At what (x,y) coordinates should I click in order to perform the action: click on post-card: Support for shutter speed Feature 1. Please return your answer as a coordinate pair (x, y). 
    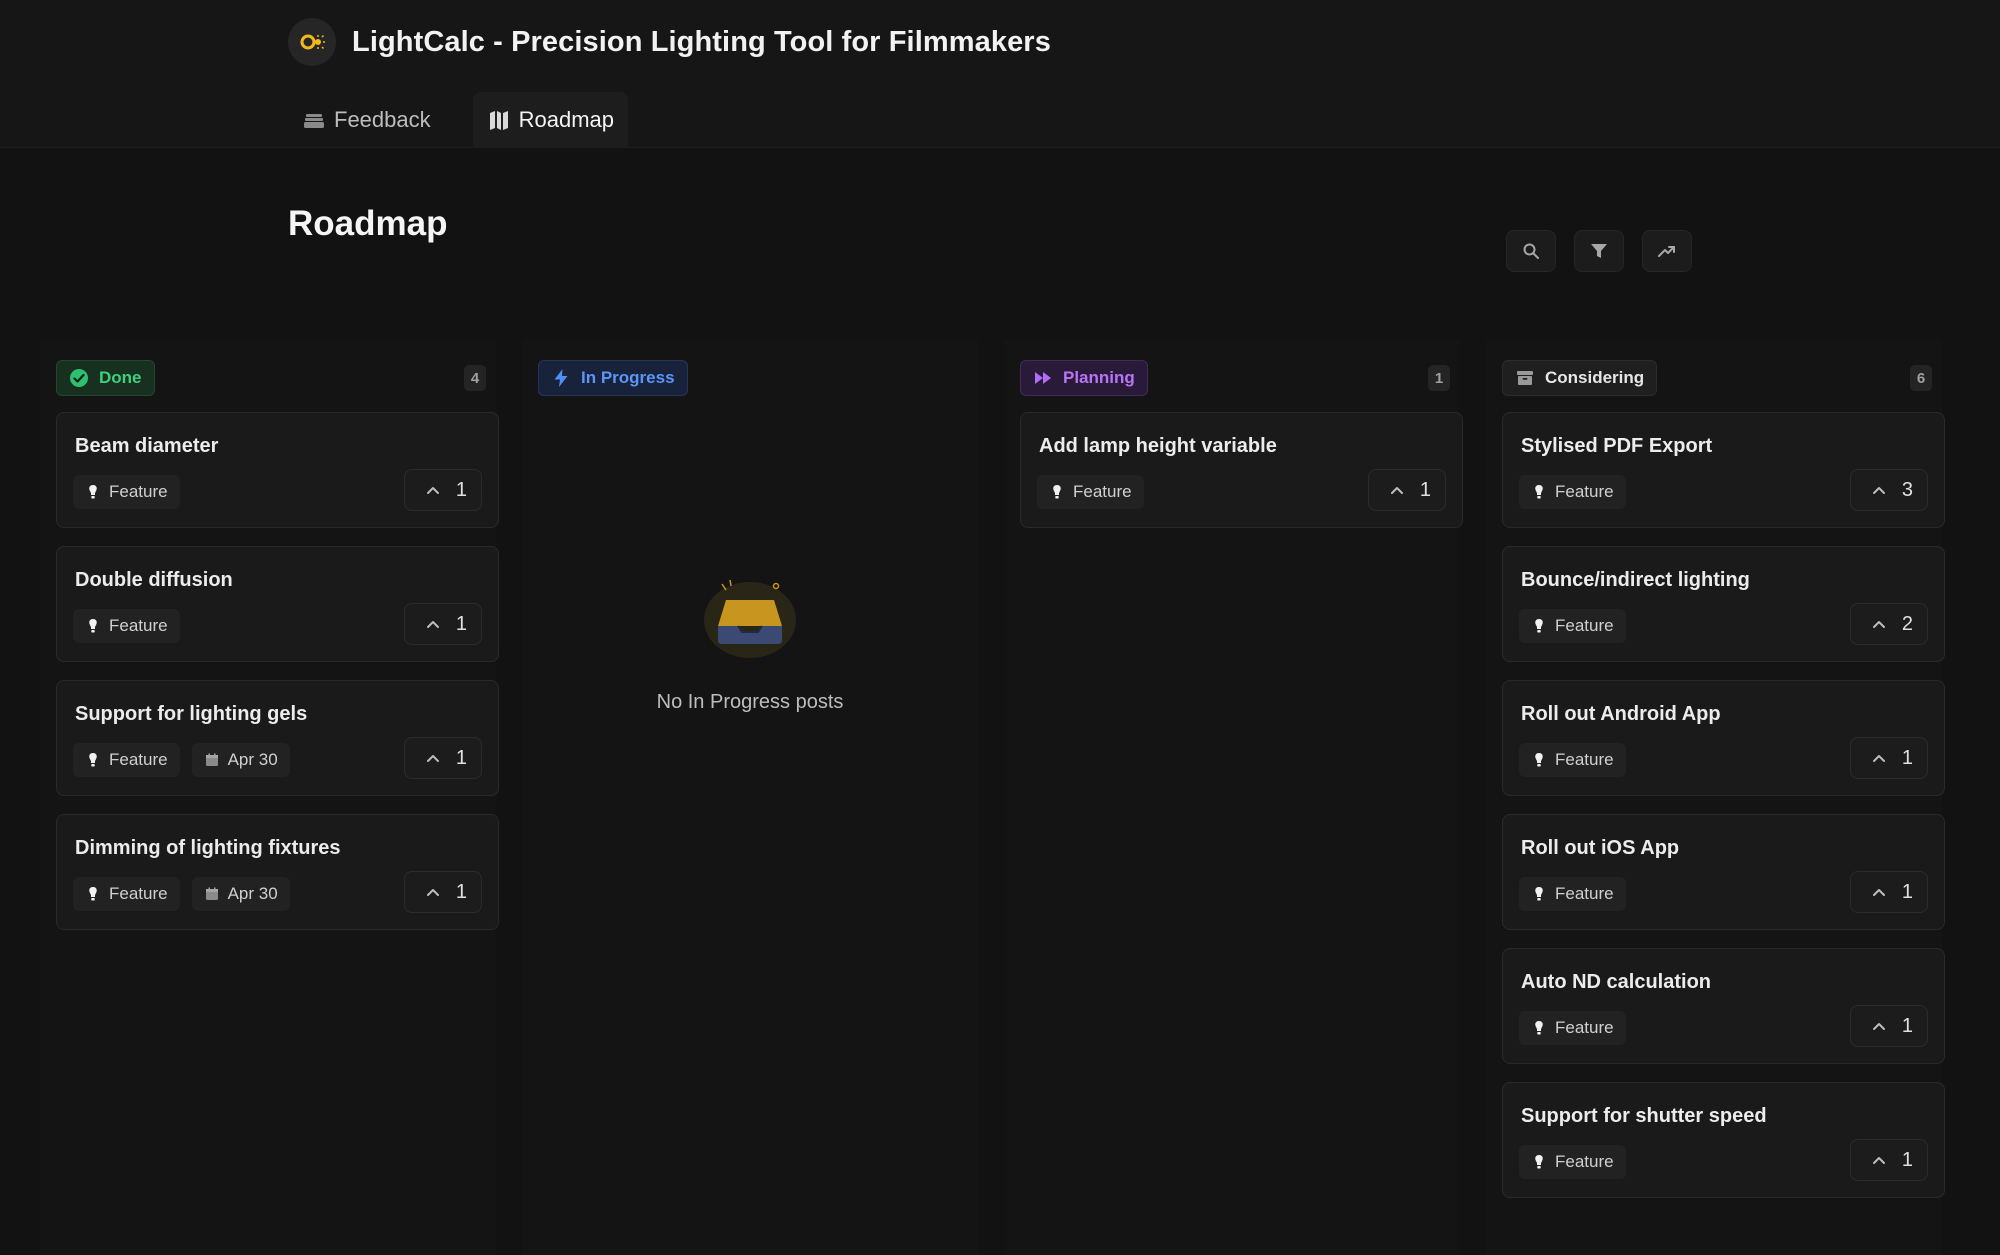
    Looking at the image, I should click on (1723, 1140).